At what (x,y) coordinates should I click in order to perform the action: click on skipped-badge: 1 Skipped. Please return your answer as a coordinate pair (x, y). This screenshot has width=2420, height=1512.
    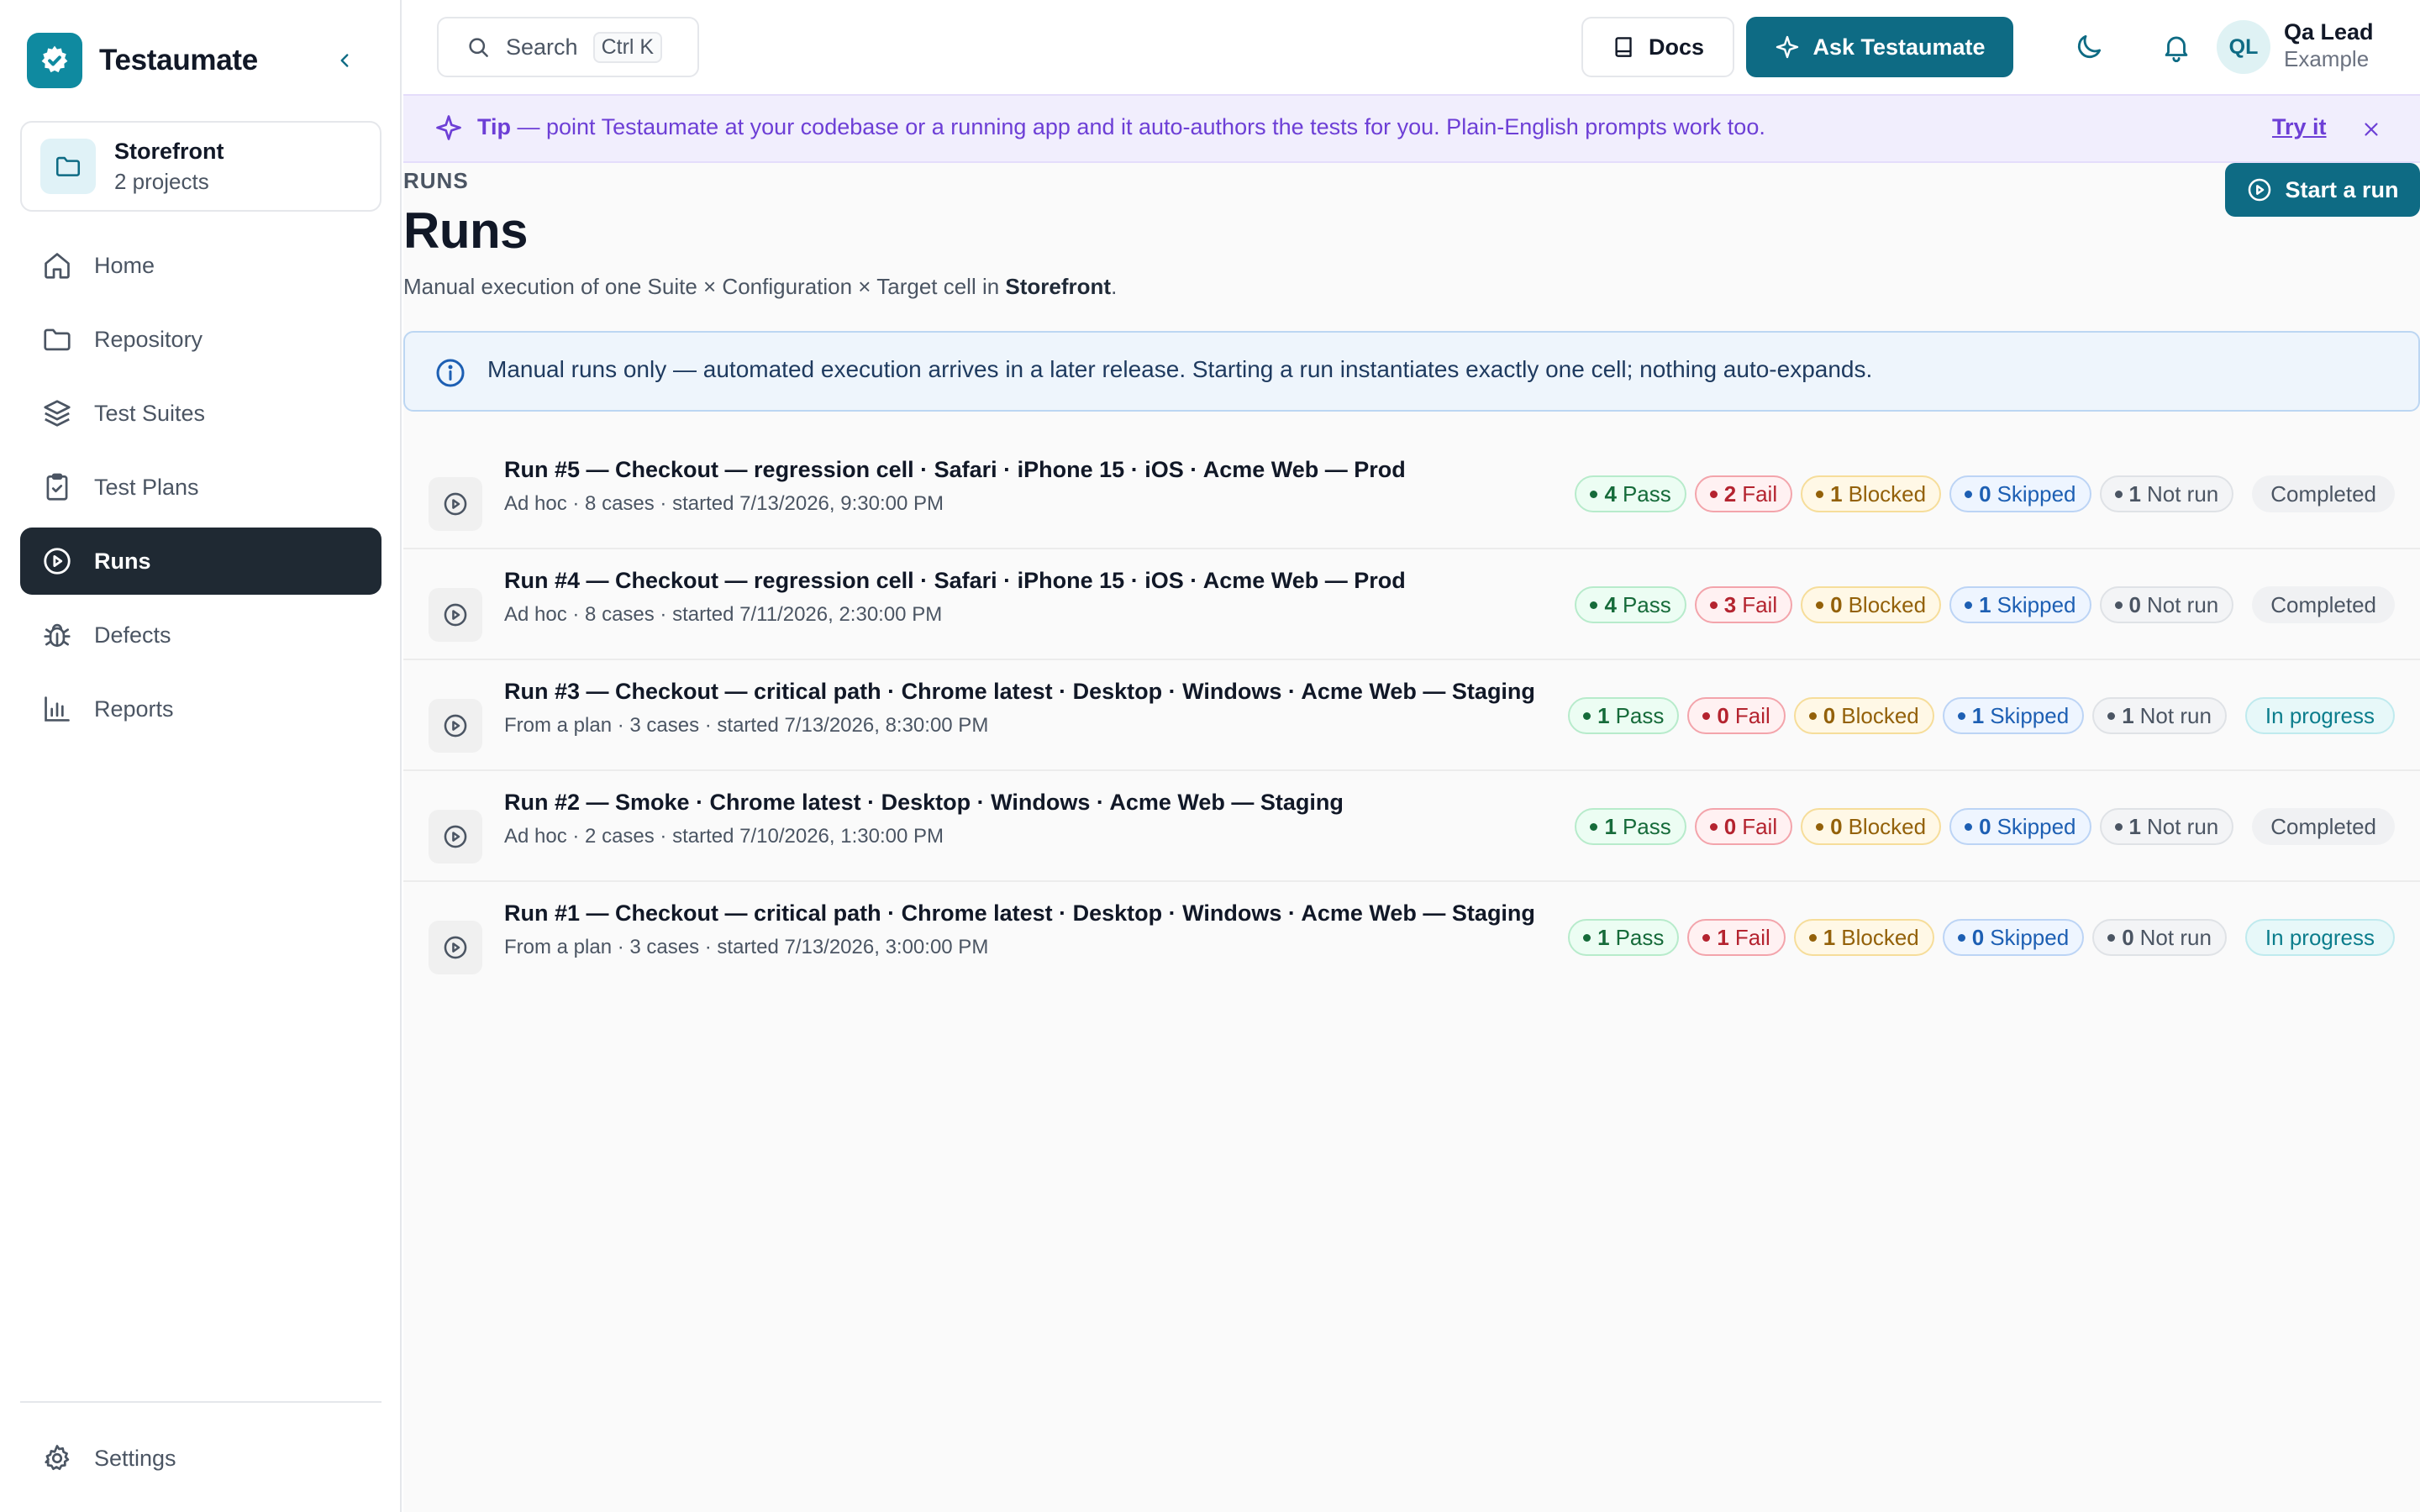
    Looking at the image, I should click on (2013, 715).